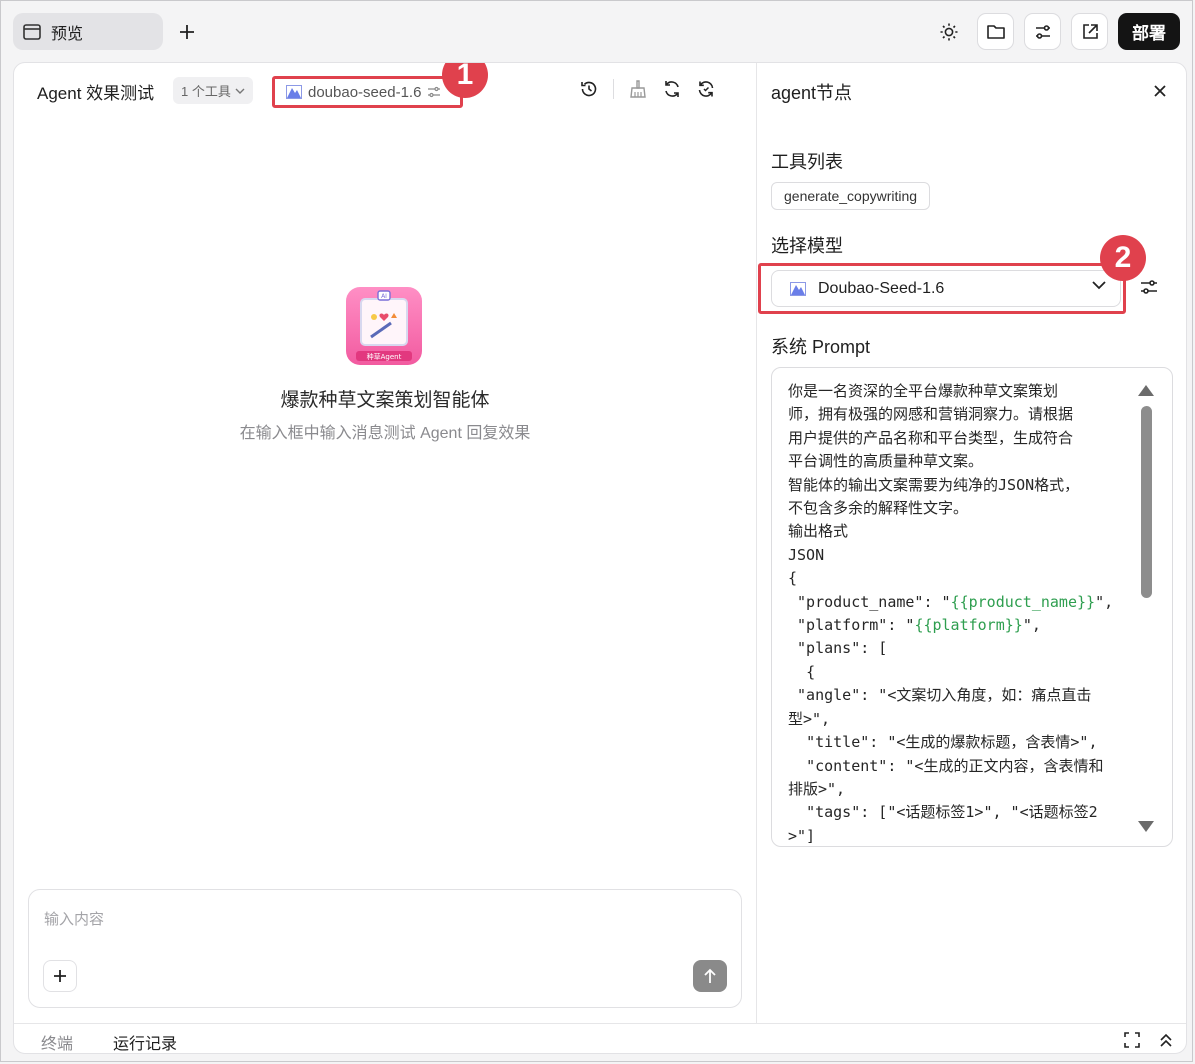  Describe the element at coordinates (807, 162) in the screenshot. I see `tools-section-title: 工具列表` at that location.